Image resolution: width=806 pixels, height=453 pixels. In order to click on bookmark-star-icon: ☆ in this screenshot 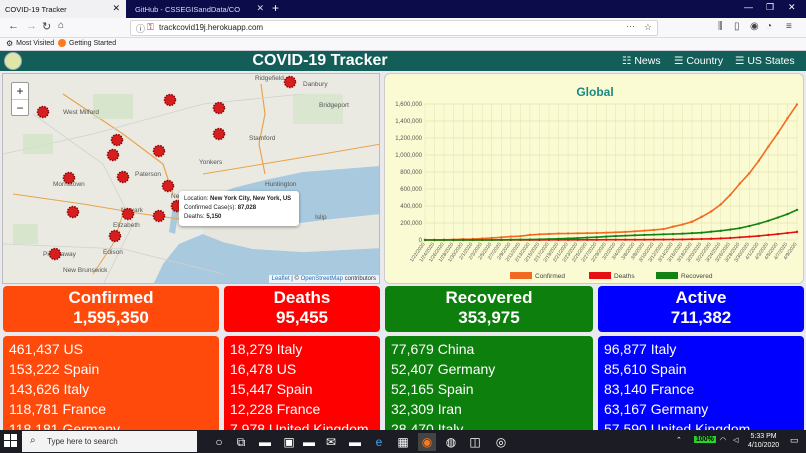, I will do `click(648, 27)`.